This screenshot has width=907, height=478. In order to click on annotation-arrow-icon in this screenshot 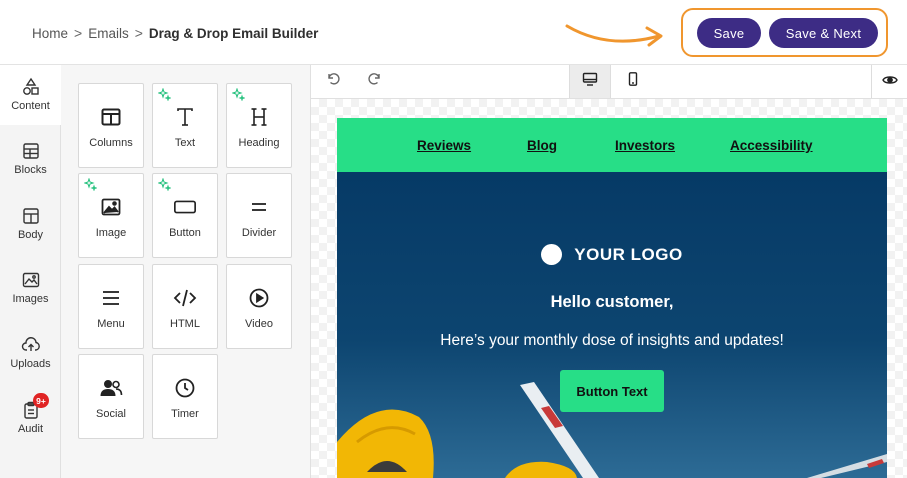, I will do `click(614, 35)`.